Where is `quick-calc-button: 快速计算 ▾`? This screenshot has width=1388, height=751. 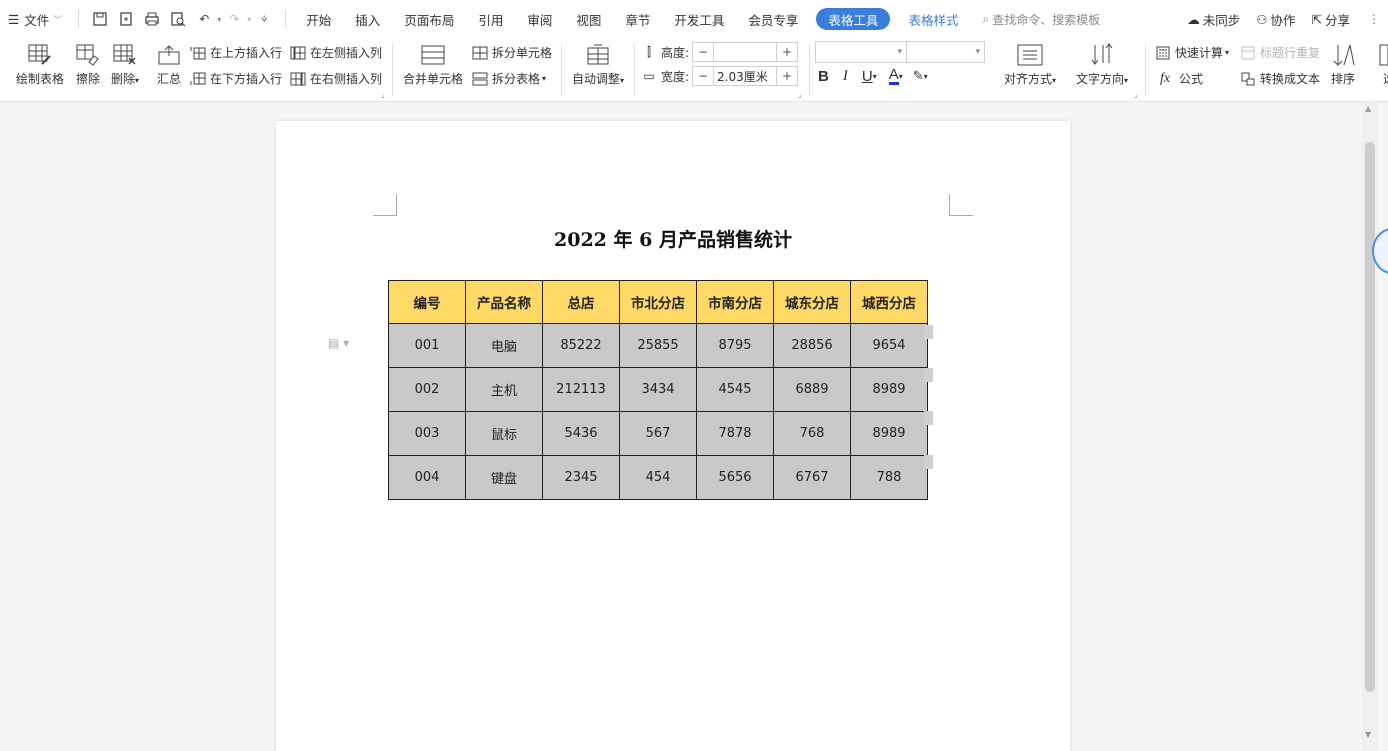 quick-calc-button: 快速计算 ▾ is located at coordinates (1192, 52).